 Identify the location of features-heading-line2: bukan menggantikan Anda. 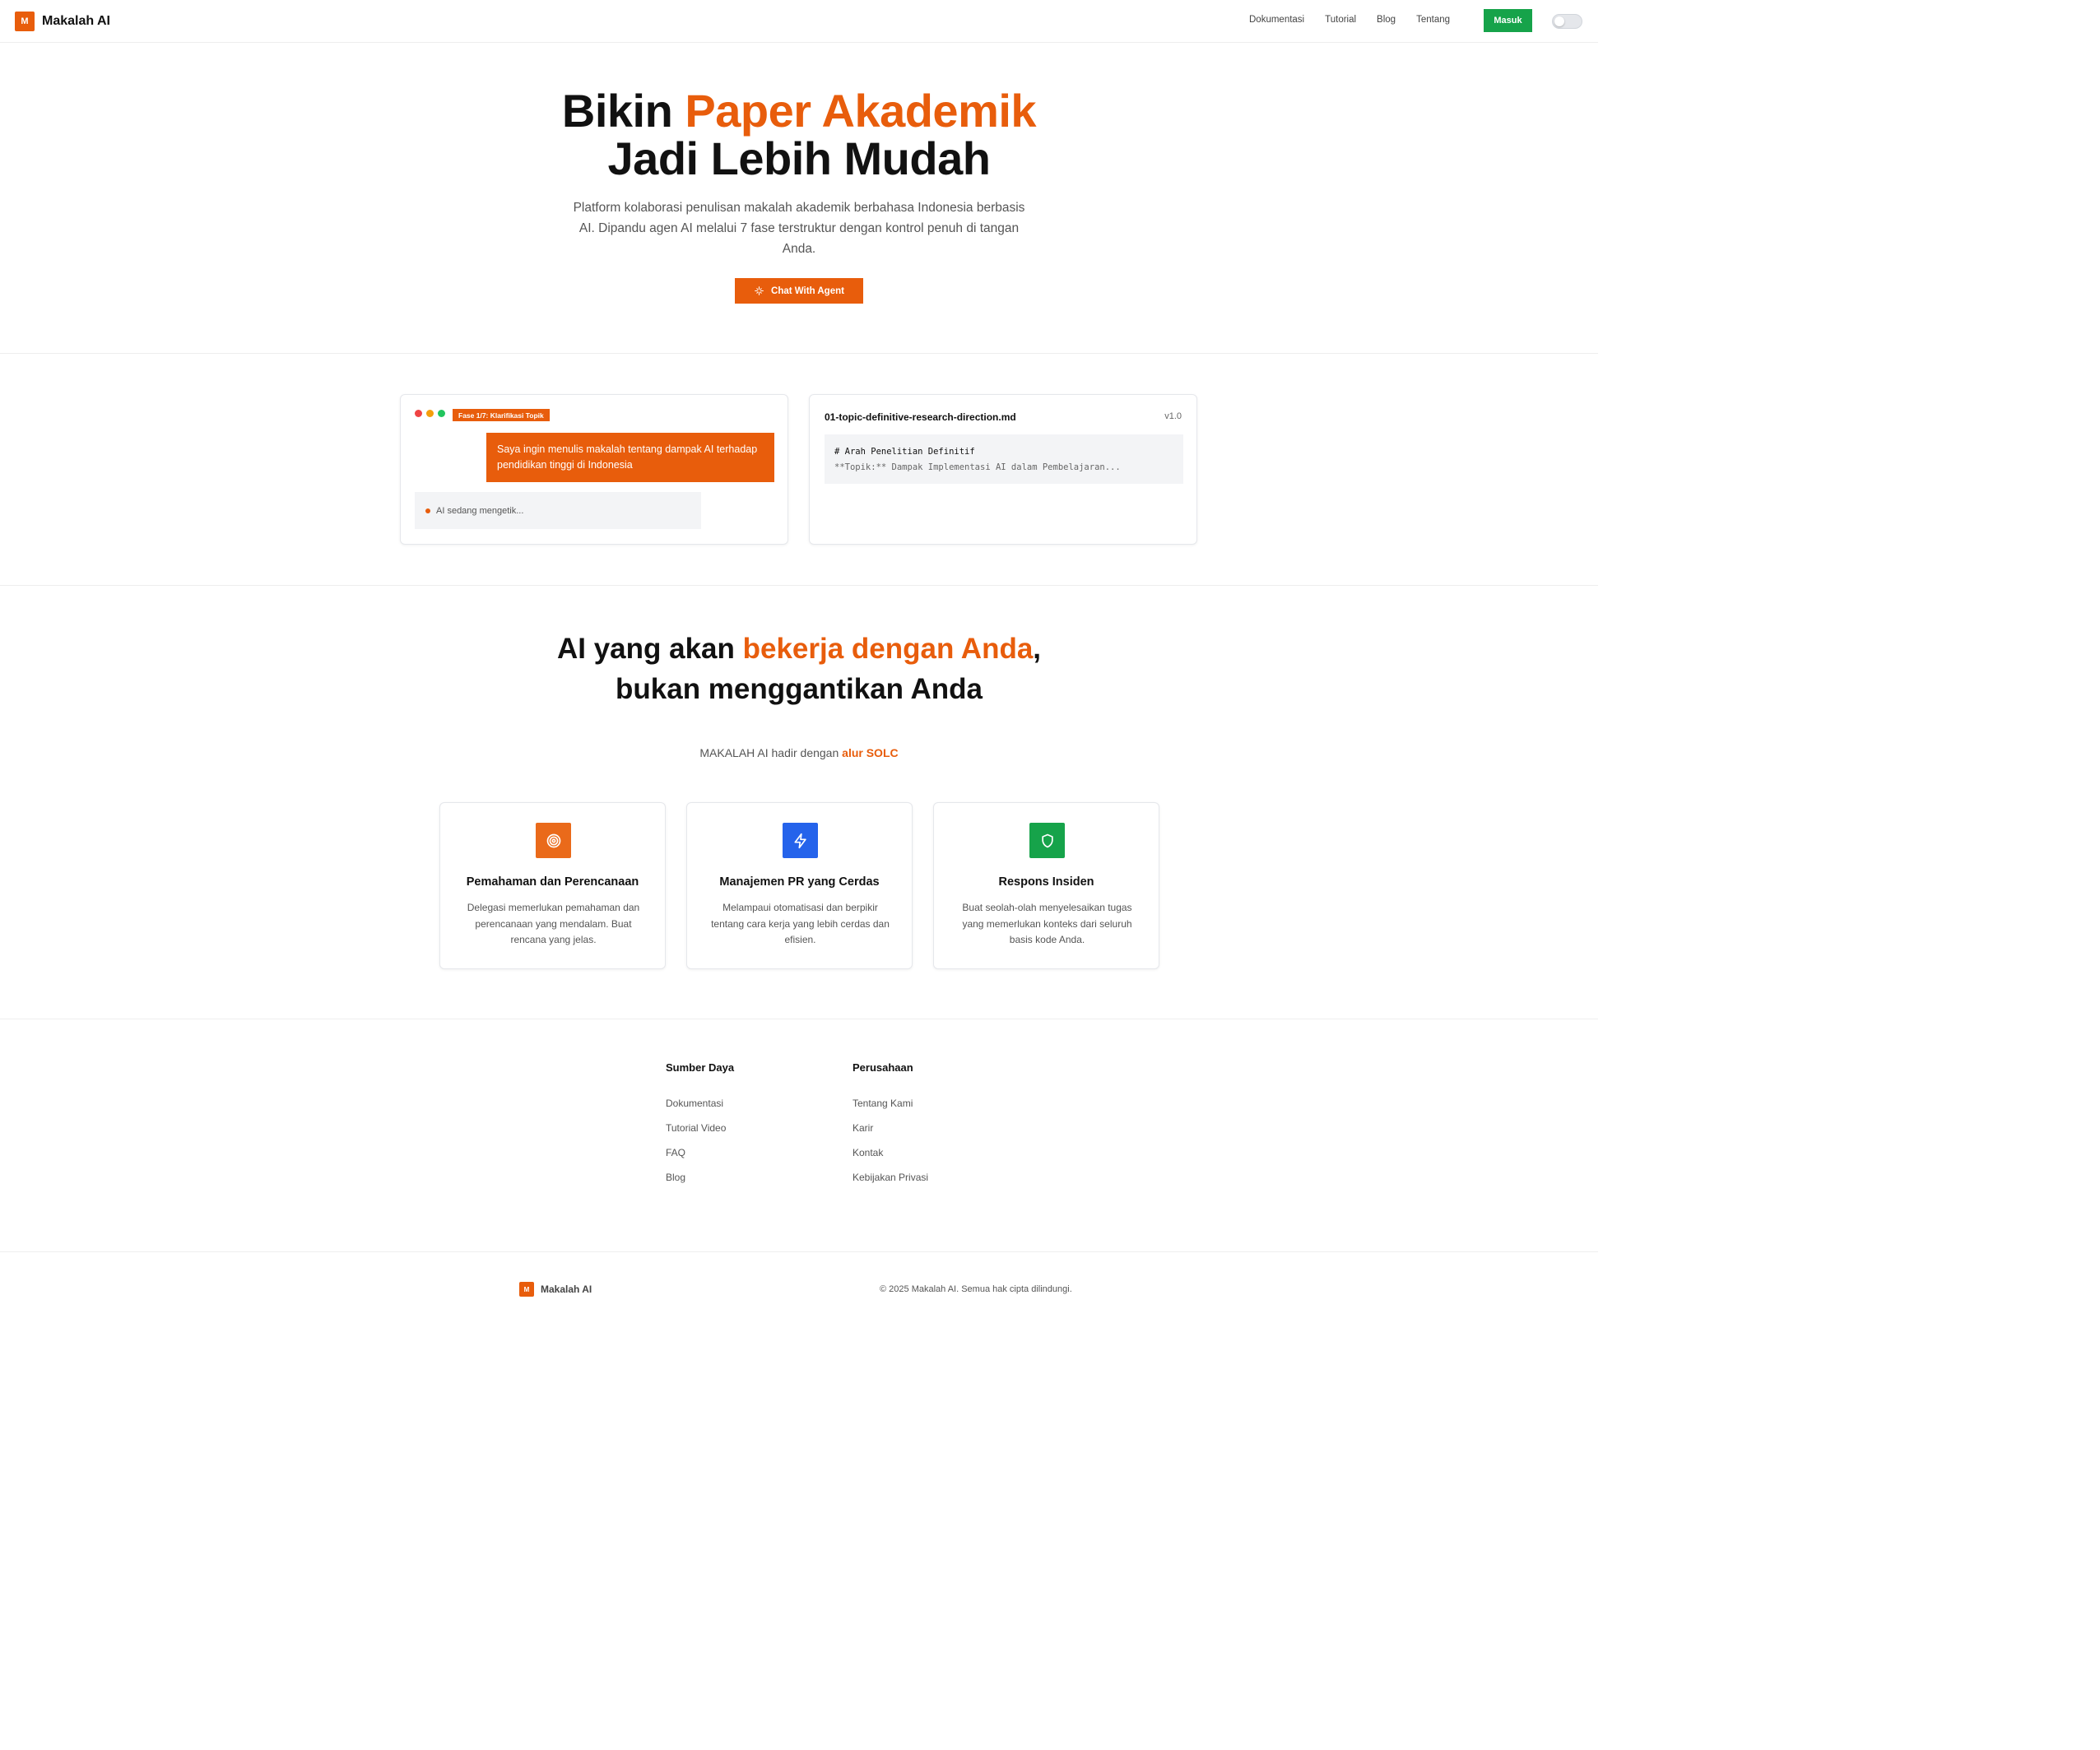
(799, 689).